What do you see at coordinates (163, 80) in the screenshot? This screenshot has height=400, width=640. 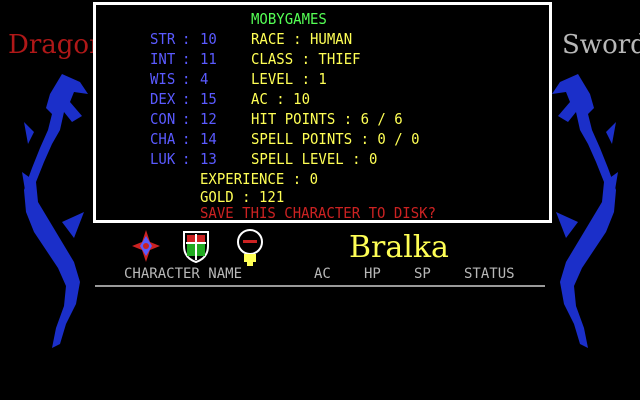 I see `stat-wis-name: WIS` at bounding box center [163, 80].